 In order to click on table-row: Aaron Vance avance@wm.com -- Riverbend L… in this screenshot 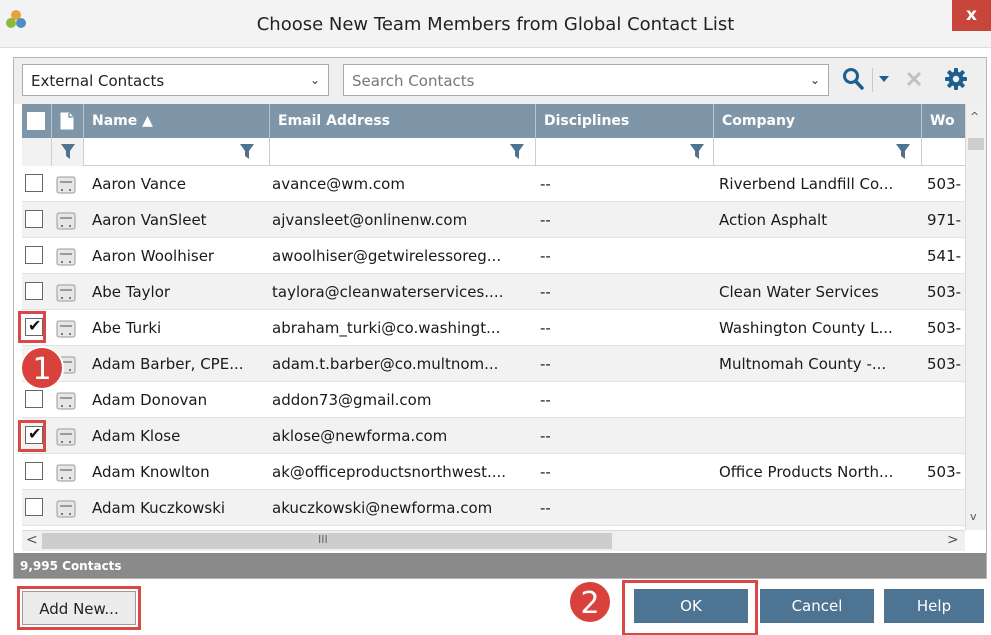, I will do `click(493, 184)`.